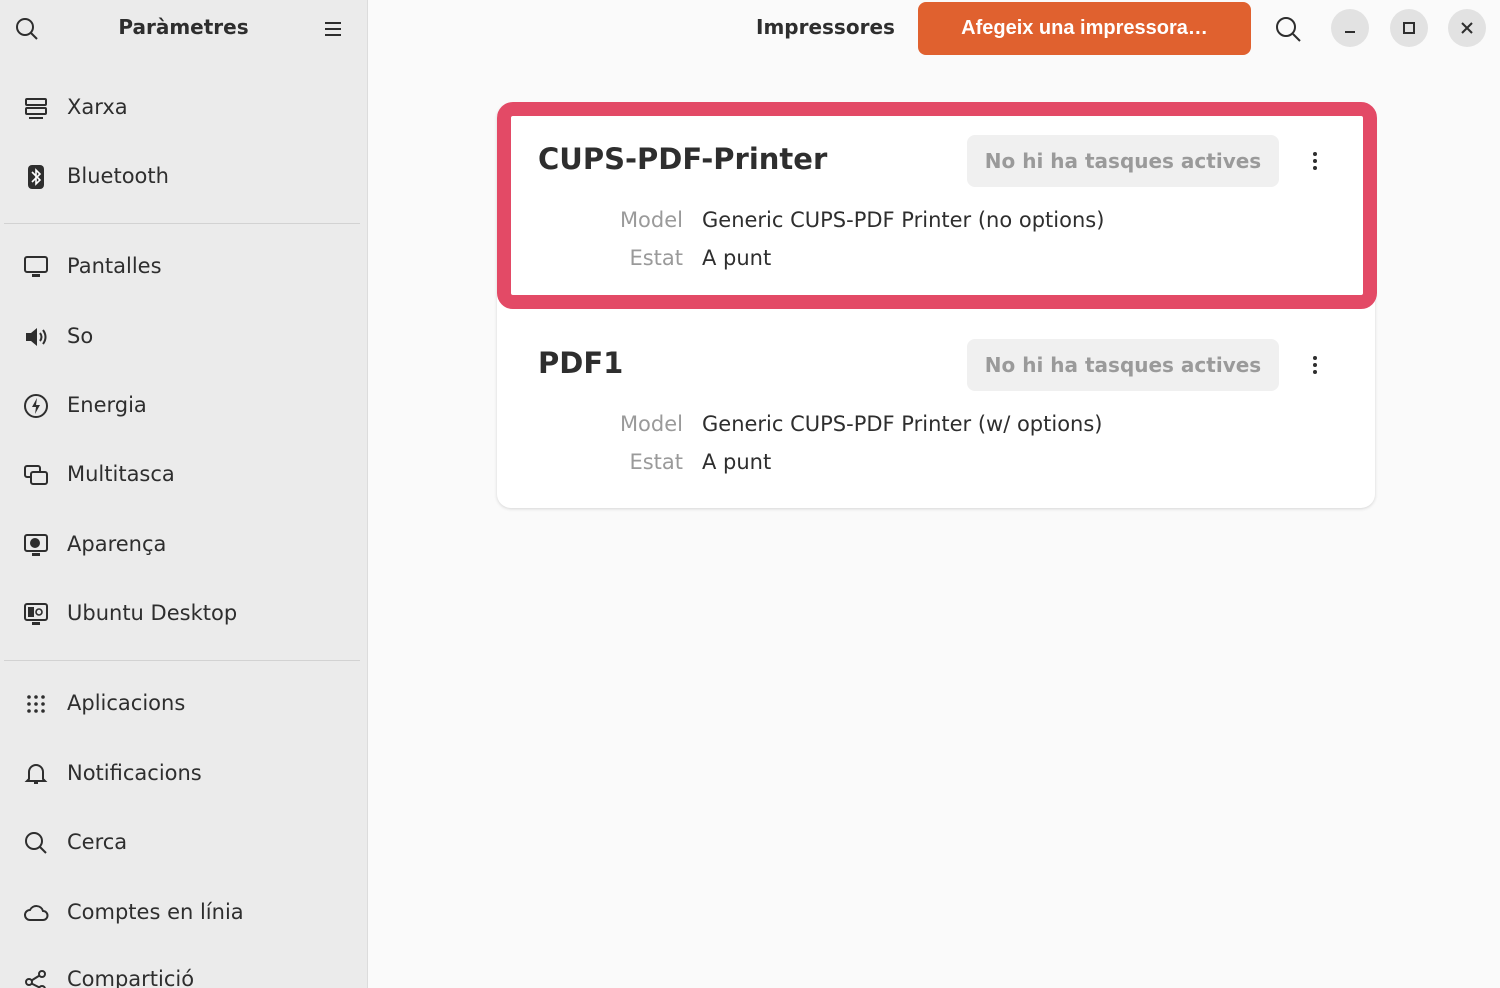  What do you see at coordinates (183, 842) in the screenshot?
I see `sidebar-item-cerca: Cerca` at bounding box center [183, 842].